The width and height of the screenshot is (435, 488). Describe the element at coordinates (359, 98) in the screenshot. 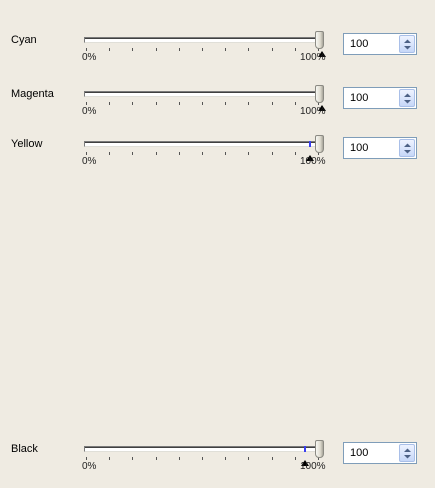

I see `magenta-value: 100` at that location.